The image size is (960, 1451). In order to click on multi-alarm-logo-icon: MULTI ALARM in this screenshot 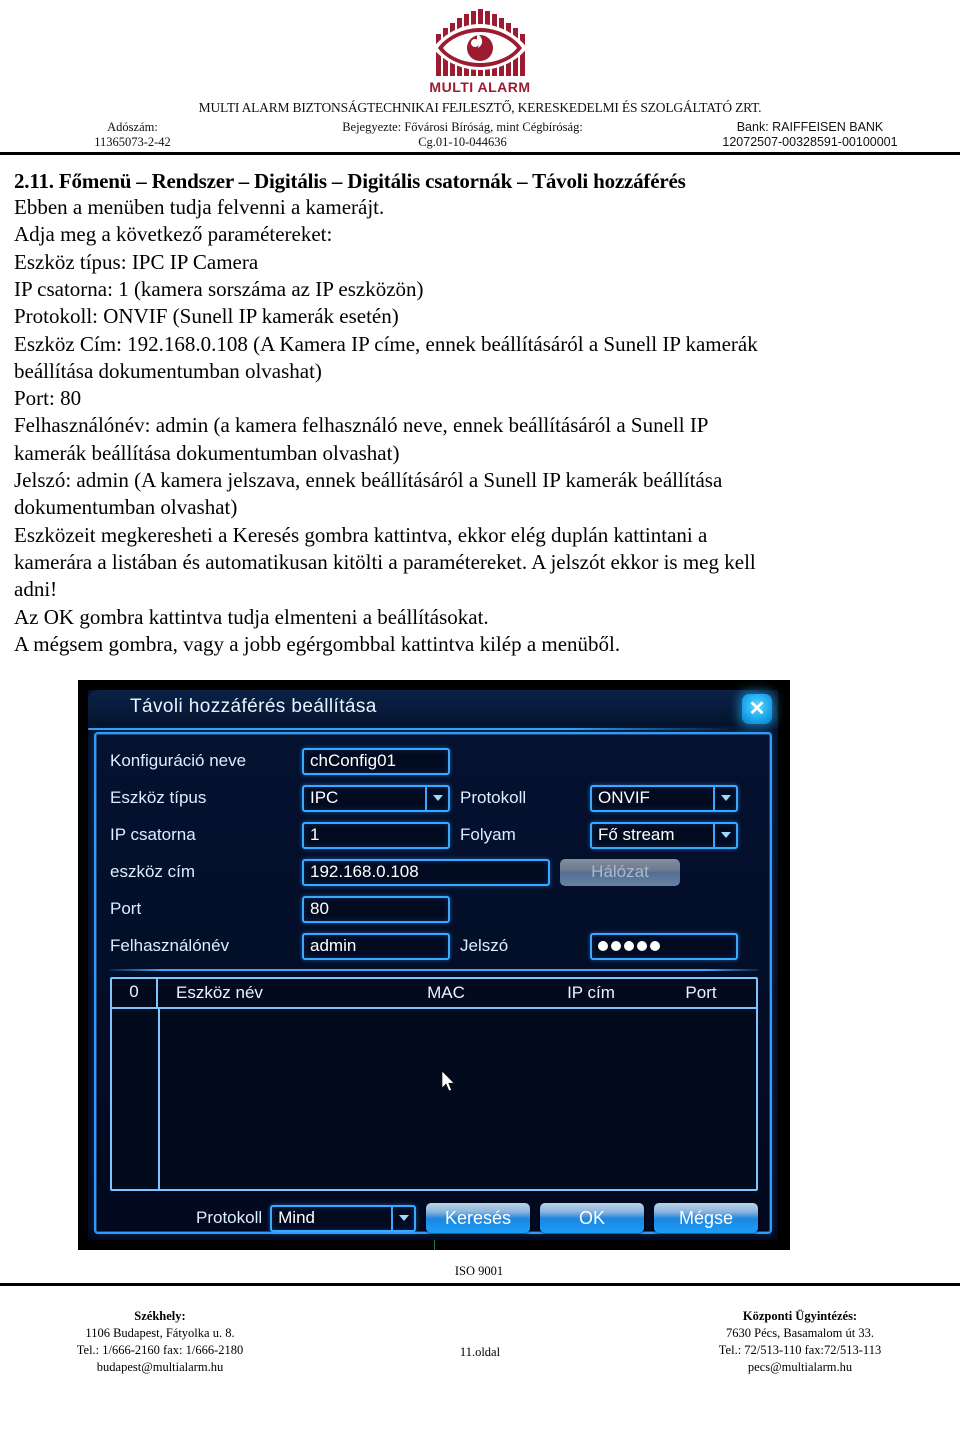, I will do `click(480, 51)`.